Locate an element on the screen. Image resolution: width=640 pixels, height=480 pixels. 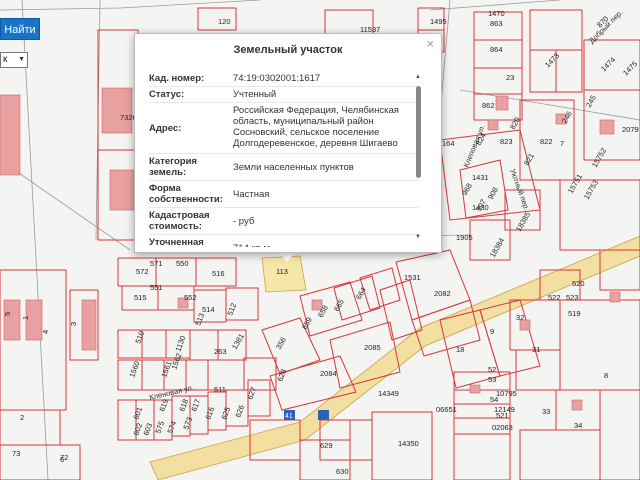
parcel-label: 7 is located at coordinates (562, 143).